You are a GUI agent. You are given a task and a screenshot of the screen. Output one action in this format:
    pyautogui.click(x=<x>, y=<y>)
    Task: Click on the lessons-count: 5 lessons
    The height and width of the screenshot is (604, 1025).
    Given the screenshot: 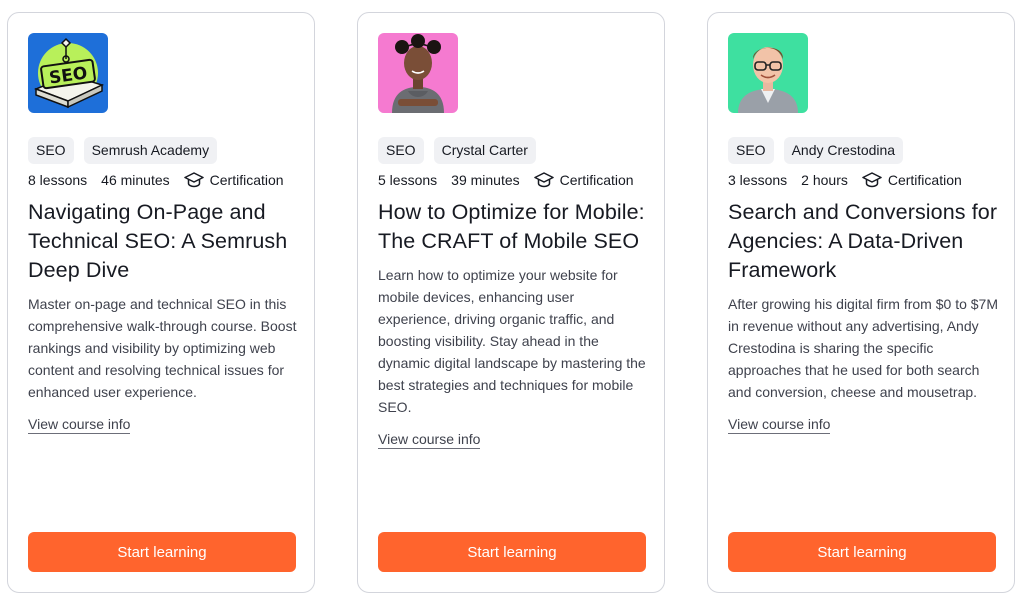 What is the action you would take?
    pyautogui.click(x=408, y=180)
    